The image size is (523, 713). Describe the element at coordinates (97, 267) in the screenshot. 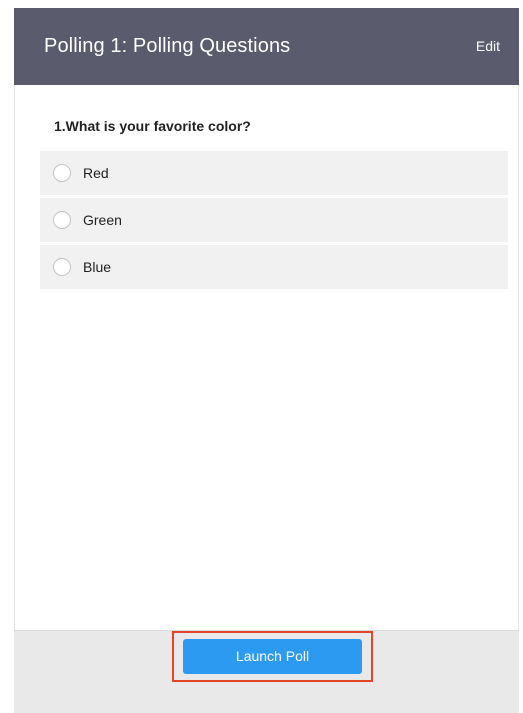

I see `option-label: Blue` at that location.